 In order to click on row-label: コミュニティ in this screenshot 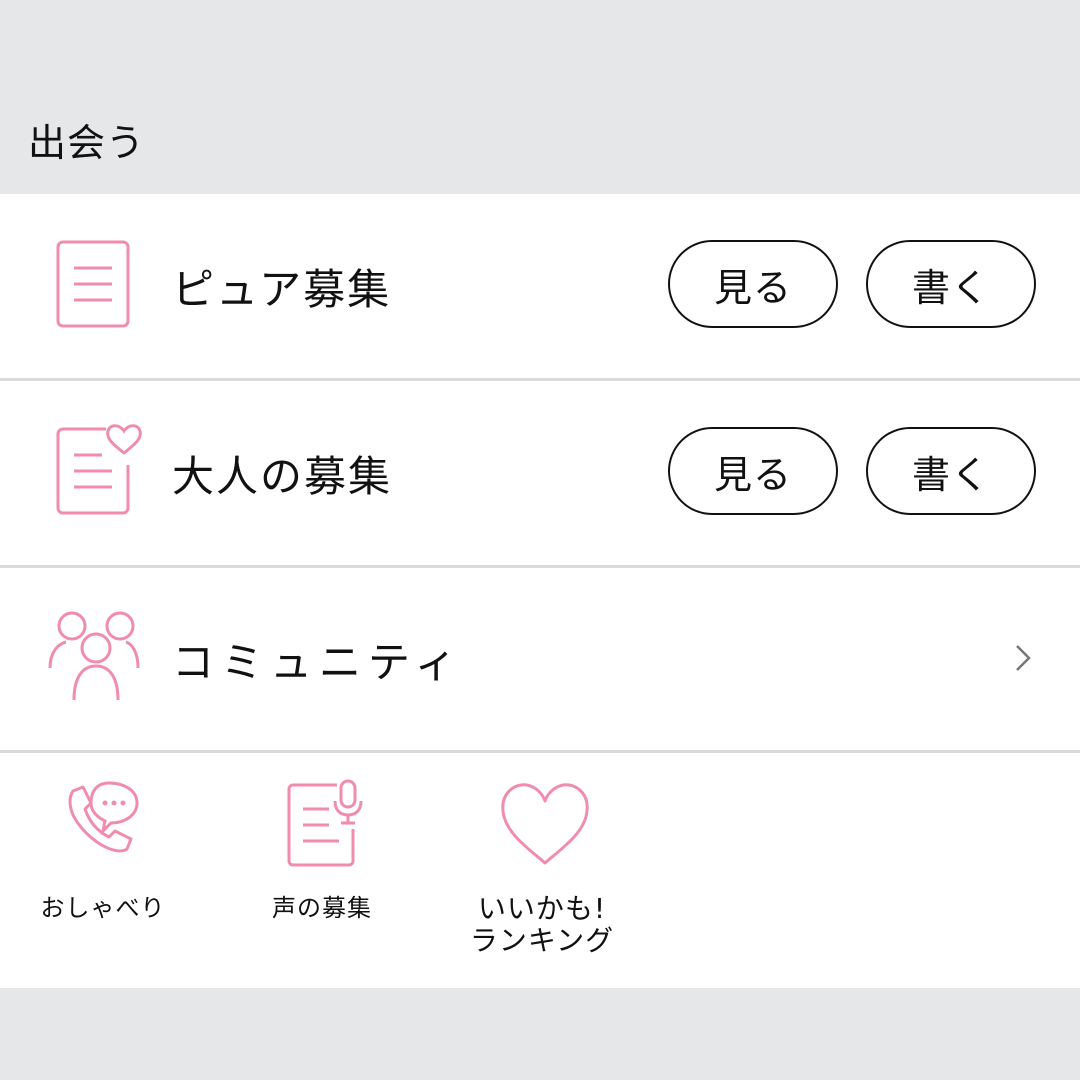, I will do `click(318, 662)`.